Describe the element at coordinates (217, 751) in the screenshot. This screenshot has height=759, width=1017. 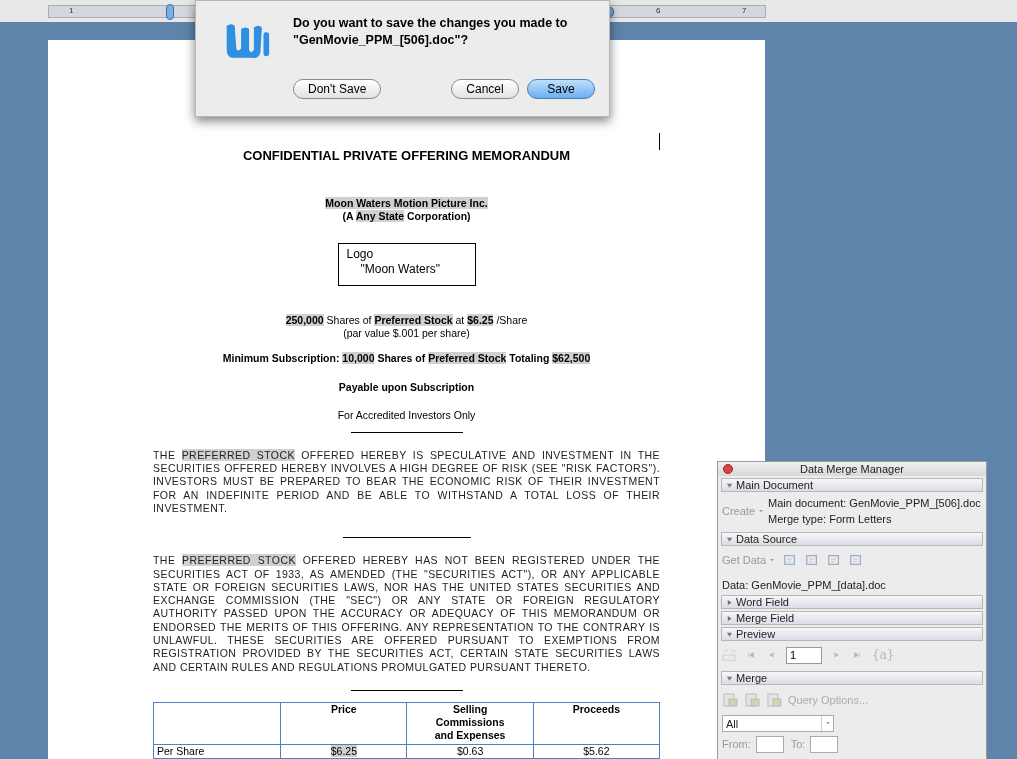
I see `row-label: Per Share` at that location.